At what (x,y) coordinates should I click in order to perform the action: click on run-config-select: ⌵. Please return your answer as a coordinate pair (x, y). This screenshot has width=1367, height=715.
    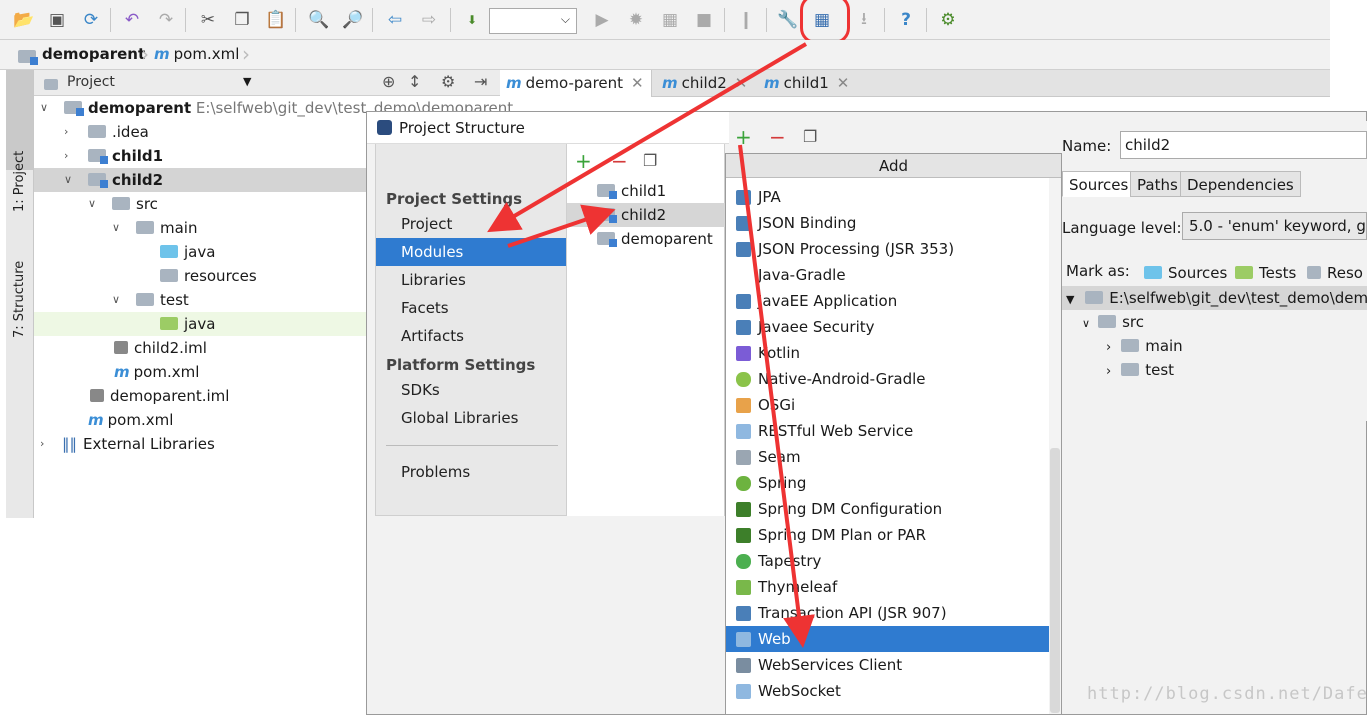
    Looking at the image, I should click on (533, 21).